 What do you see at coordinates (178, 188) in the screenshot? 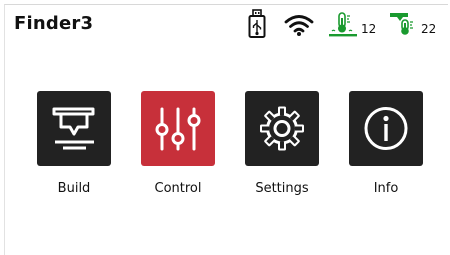
I see `control-label: Control` at bounding box center [178, 188].